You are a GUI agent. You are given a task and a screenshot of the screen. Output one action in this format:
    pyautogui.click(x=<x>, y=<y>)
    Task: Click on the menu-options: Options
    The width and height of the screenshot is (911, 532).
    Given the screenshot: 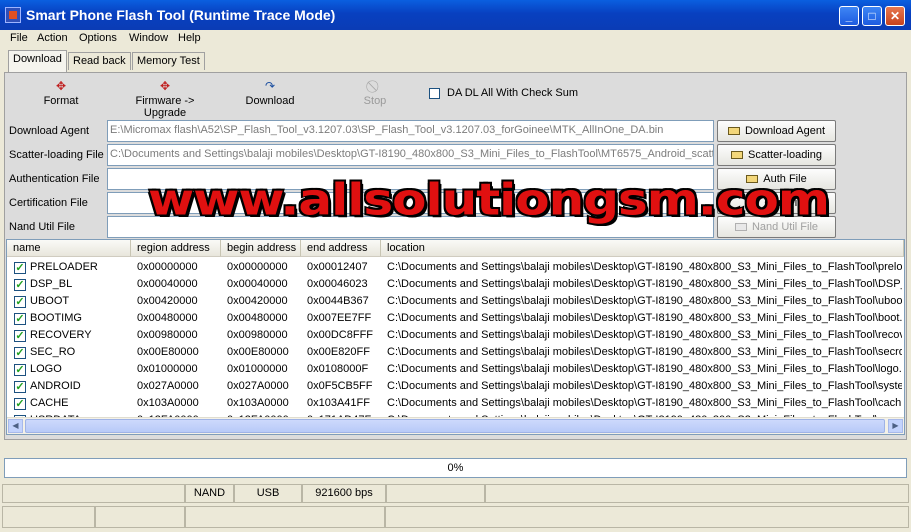 What is the action you would take?
    pyautogui.click(x=98, y=38)
    